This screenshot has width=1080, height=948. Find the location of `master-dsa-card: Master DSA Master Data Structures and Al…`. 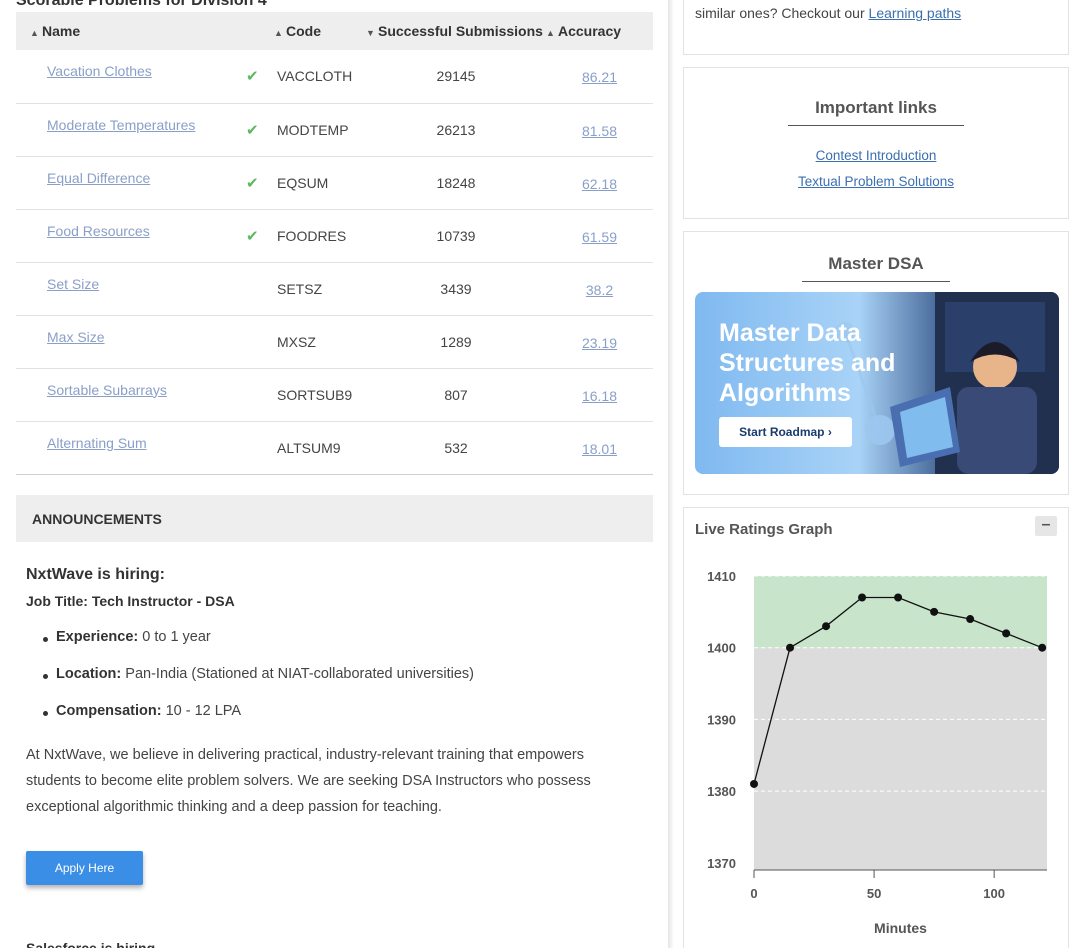

master-dsa-card: Master DSA Master Data Structures and Al… is located at coordinates (876, 363).